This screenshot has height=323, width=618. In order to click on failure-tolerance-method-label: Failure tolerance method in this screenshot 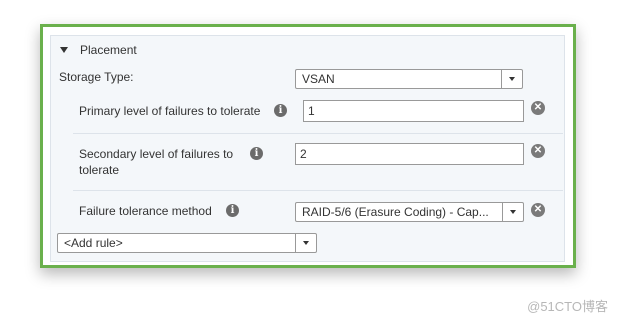, I will do `click(145, 211)`.